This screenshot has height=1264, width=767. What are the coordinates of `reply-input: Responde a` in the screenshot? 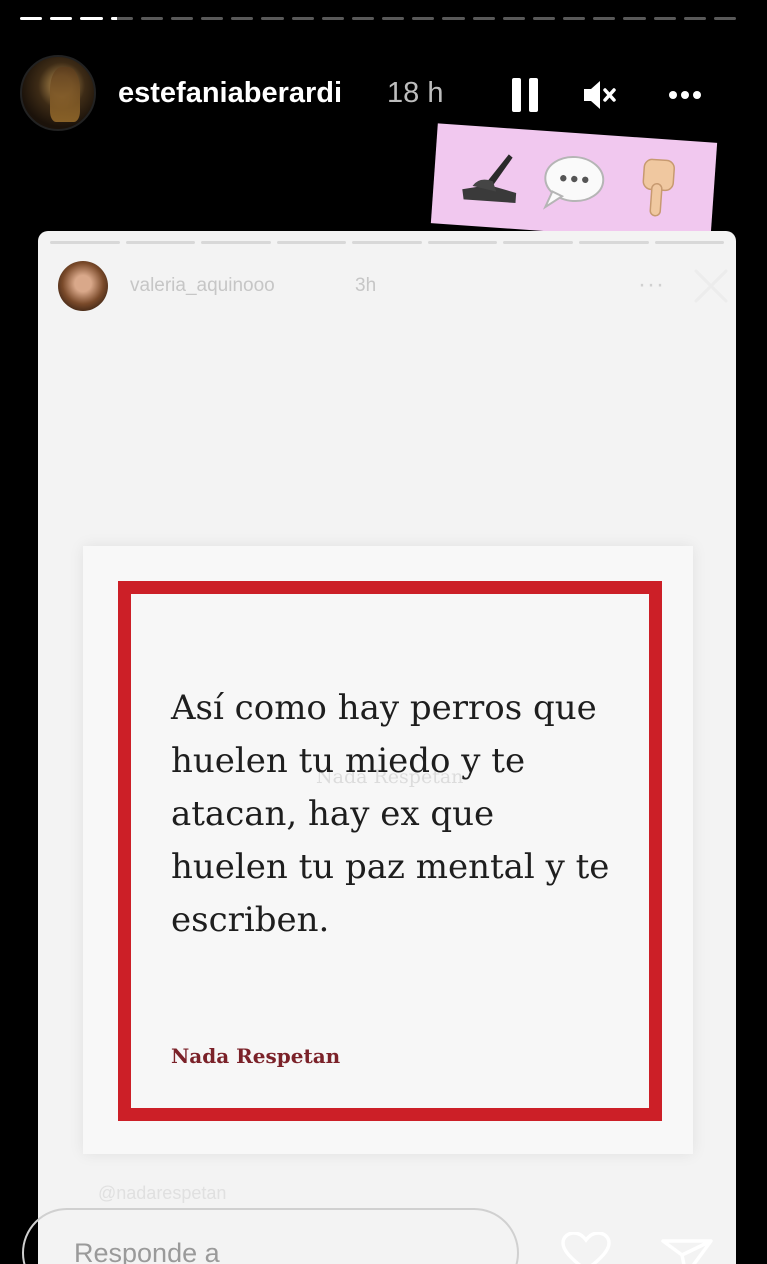 It's located at (270, 1236).